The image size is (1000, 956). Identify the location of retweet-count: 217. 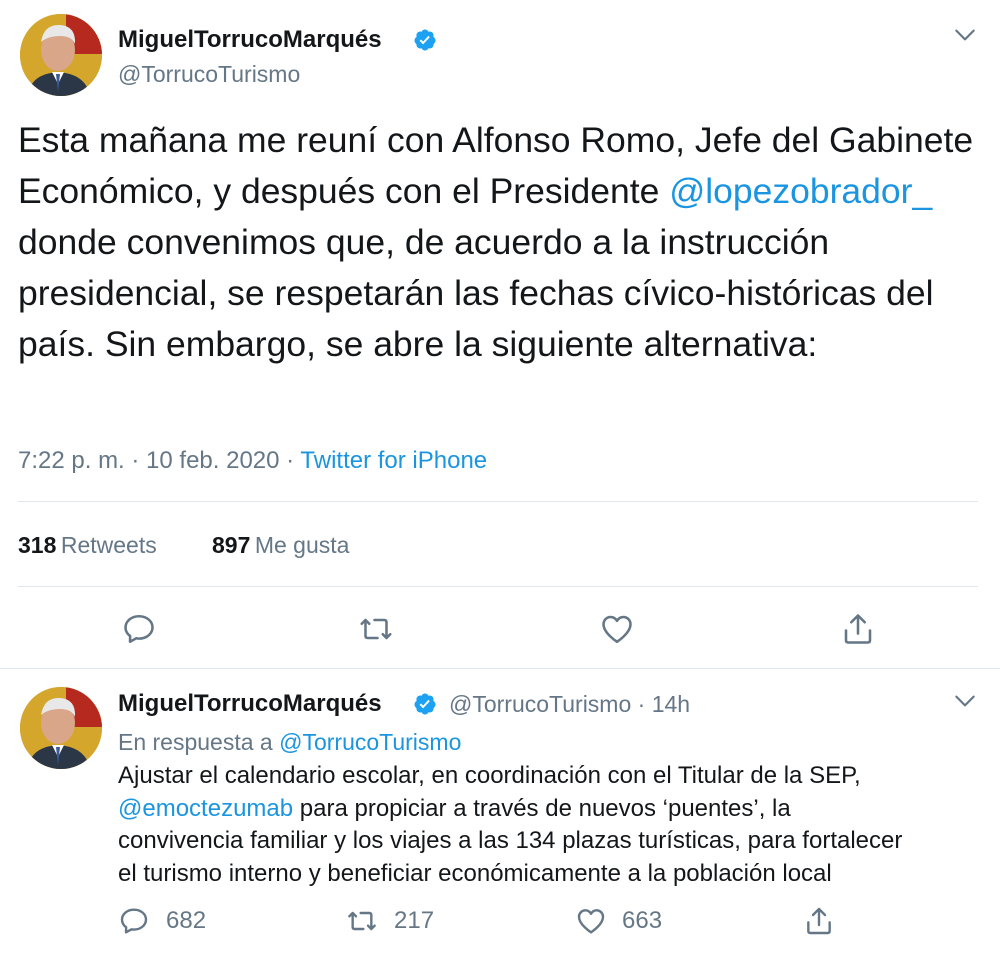
(414, 920).